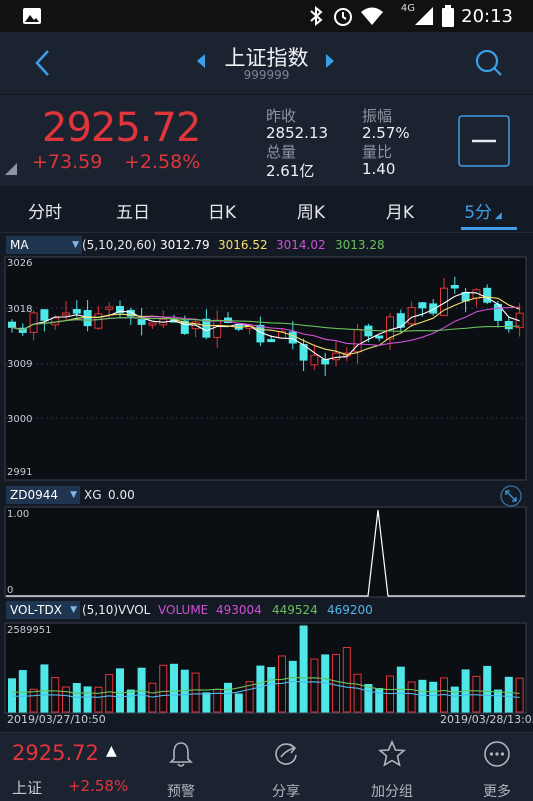 This screenshot has height=801, width=533. What do you see at coordinates (75, 245) in the screenshot?
I see `dropdown-icon: ▼` at bounding box center [75, 245].